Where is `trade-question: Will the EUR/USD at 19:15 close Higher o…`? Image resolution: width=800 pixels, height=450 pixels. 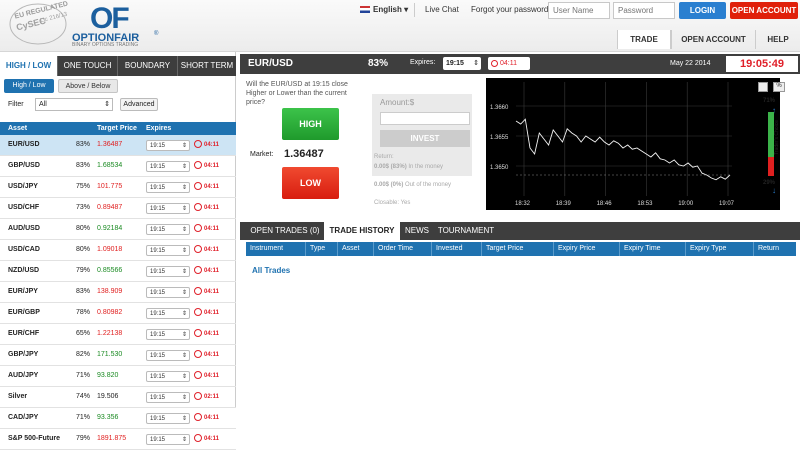
trade-question: Will the EUR/USD at 19:15 close Higher o… is located at coordinates (297, 93).